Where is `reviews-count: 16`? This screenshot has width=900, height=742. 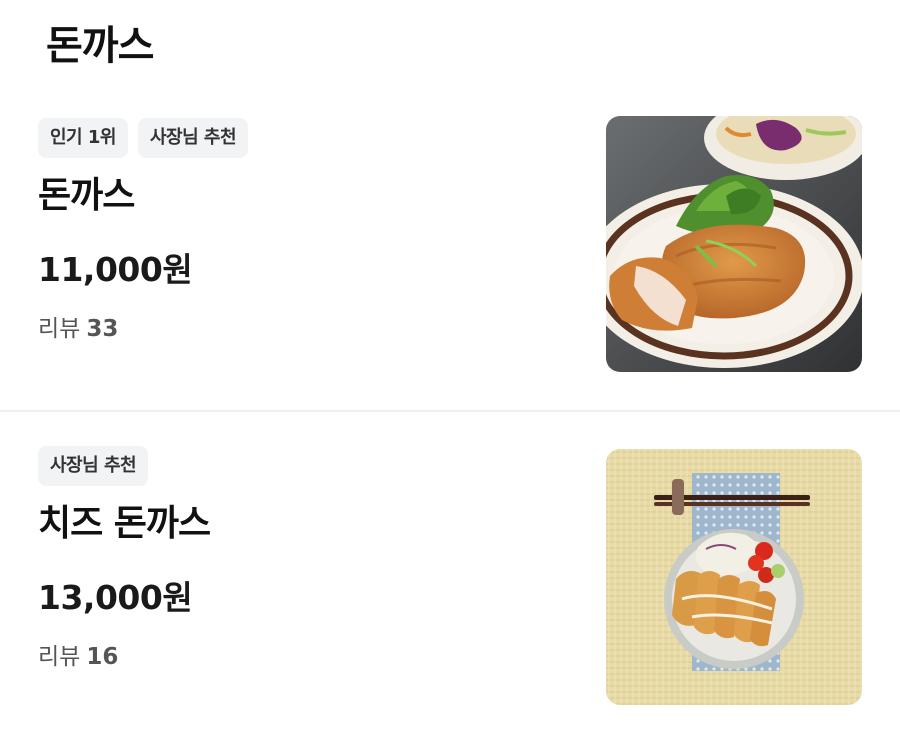 reviews-count: 16 is located at coordinates (102, 657).